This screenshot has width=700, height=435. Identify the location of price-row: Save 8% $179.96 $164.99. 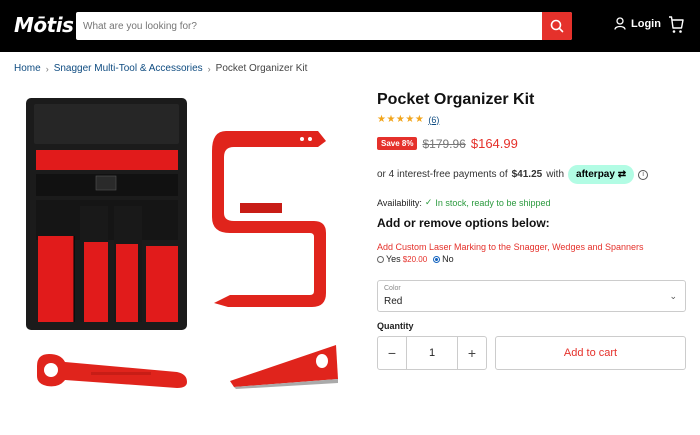
(447, 143).